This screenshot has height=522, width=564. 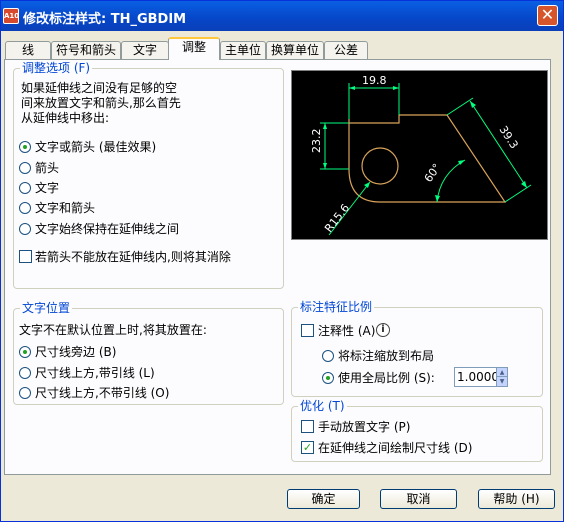 I want to click on global-scale-value: 1.0000, so click(x=478, y=377).